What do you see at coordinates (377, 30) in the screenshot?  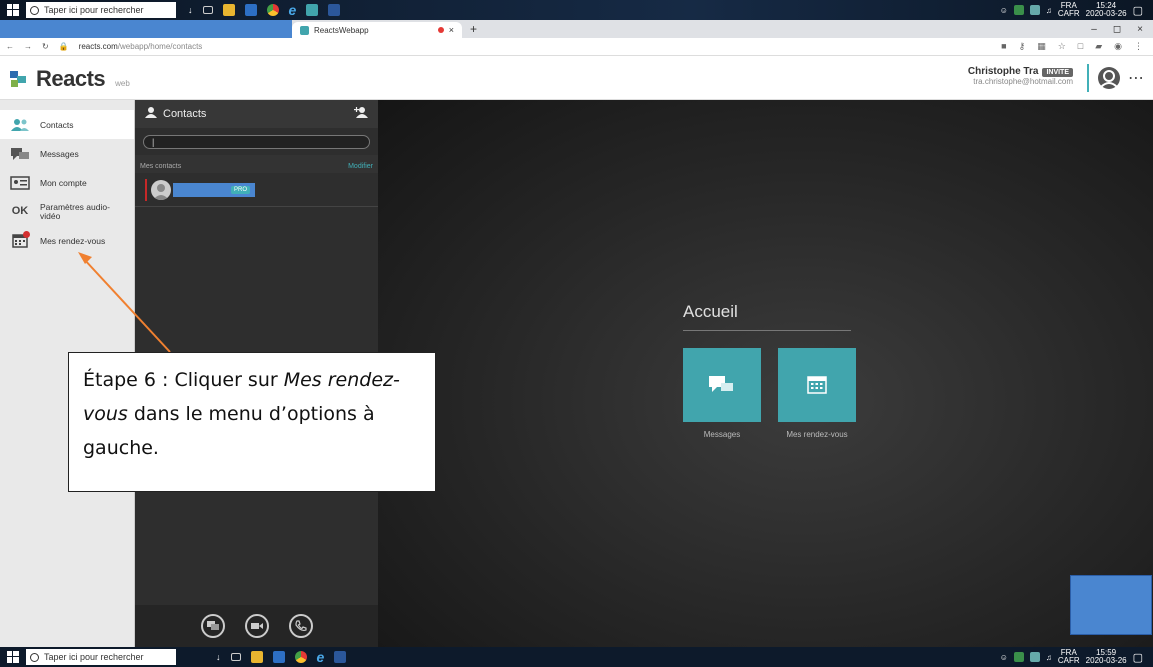 I see `browser-tab-active: ReactsWebapp ×` at bounding box center [377, 30].